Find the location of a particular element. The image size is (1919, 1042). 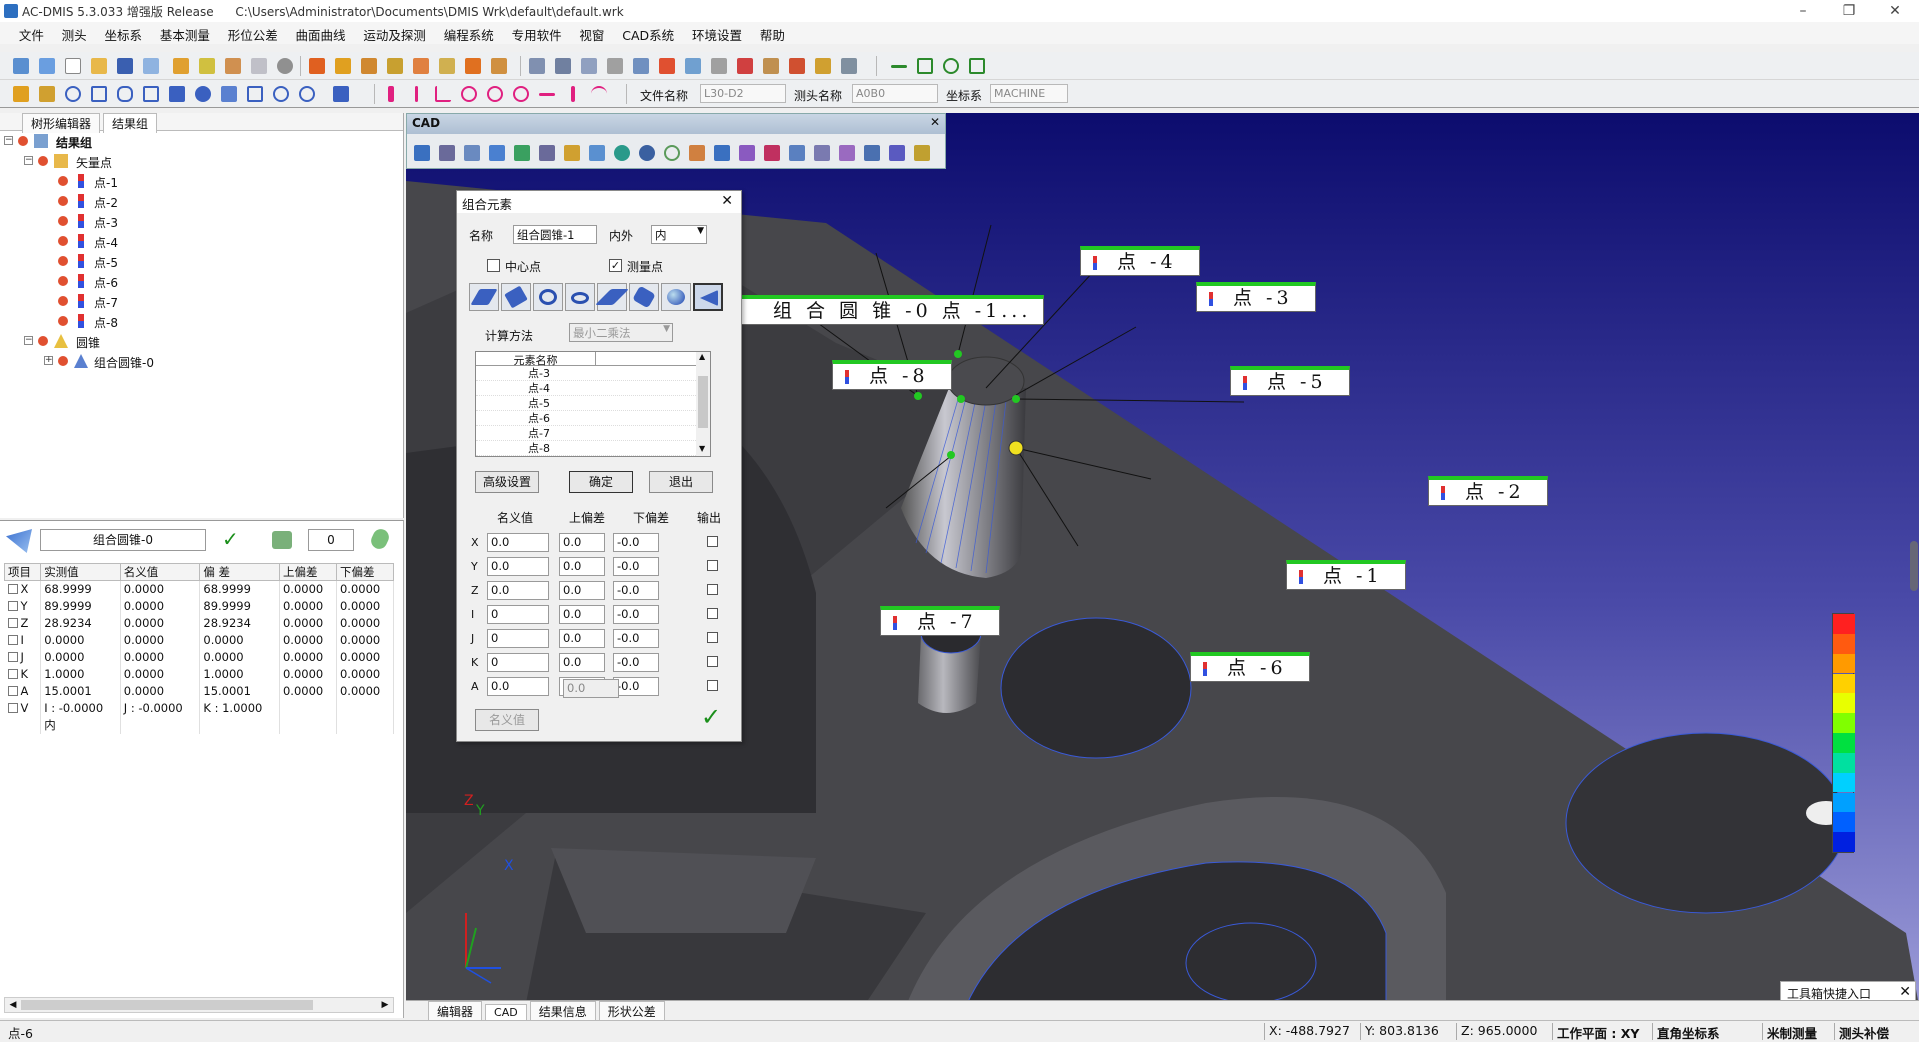

cone-type-button is located at coordinates (708, 297).